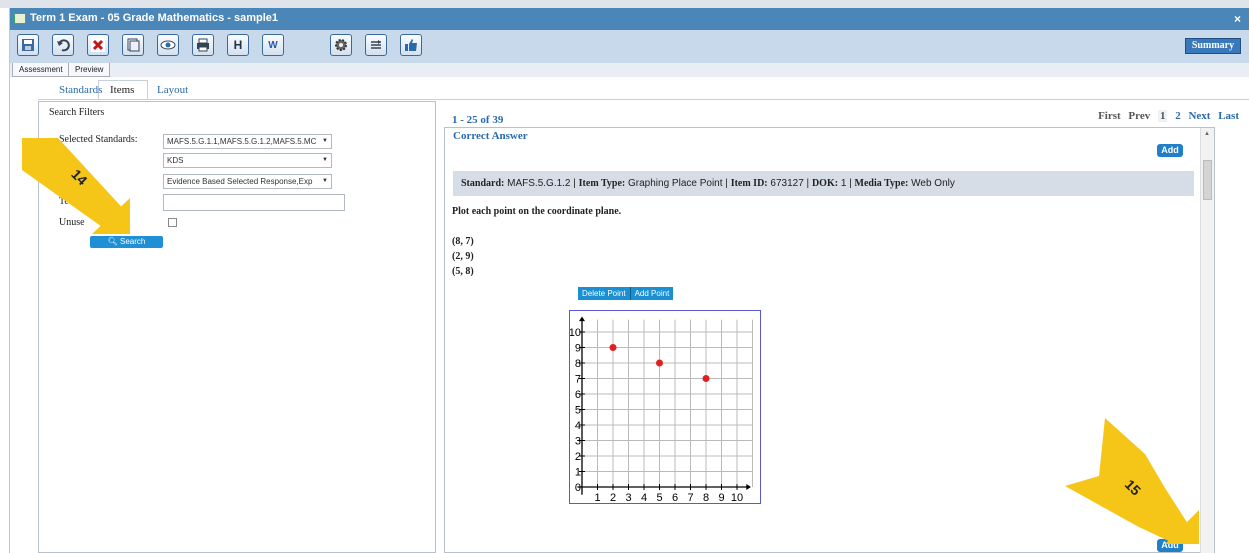  I want to click on close-icon: ×, so click(1237, 19).